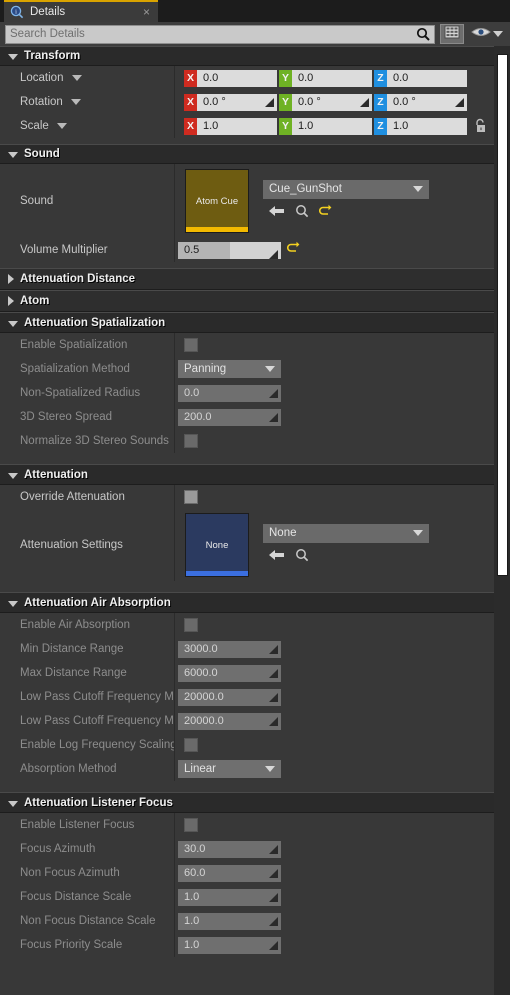 This screenshot has height=995, width=510. What do you see at coordinates (217, 201) in the screenshot?
I see `asset-thumbnail-sound: Atom Cue` at bounding box center [217, 201].